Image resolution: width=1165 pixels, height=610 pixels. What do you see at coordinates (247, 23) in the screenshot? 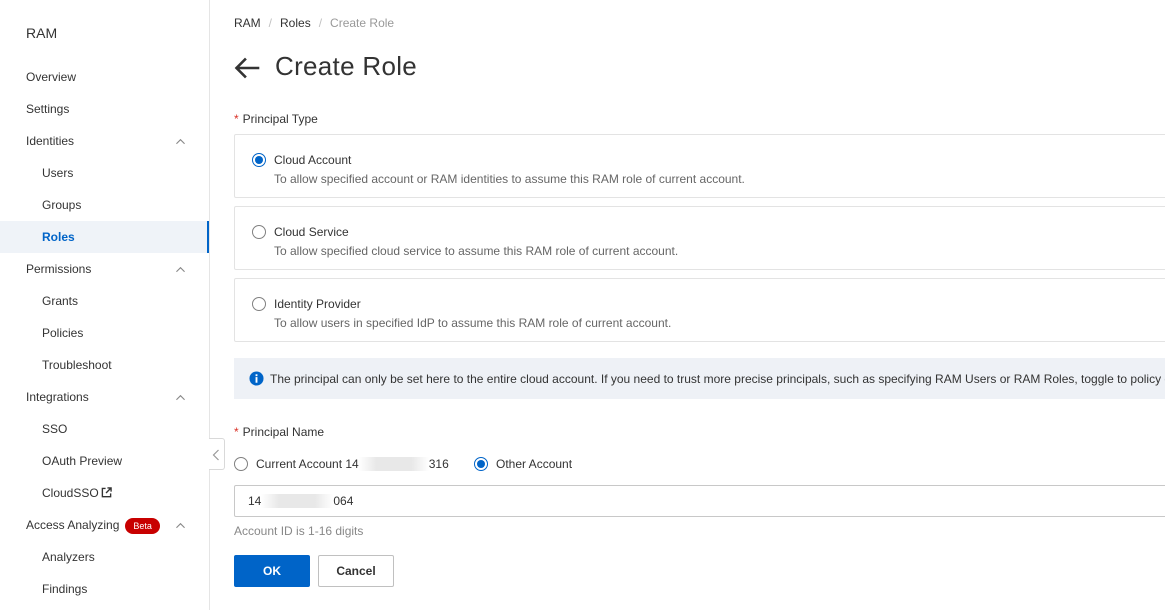
I see `breadcrumb-ram: RAM` at bounding box center [247, 23].